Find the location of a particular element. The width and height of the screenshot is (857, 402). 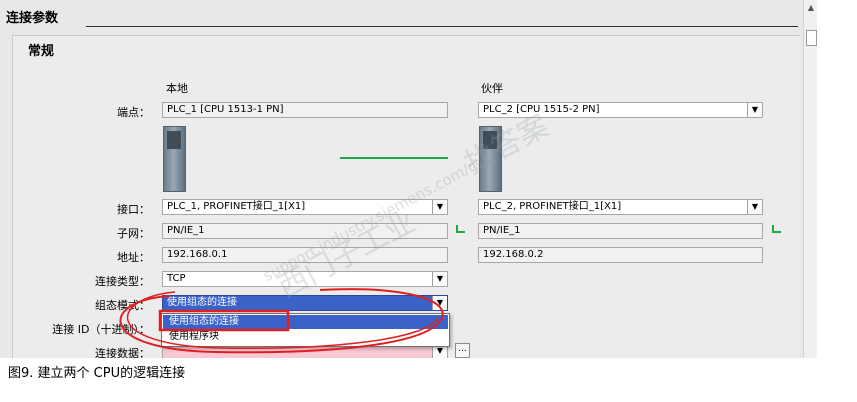

figure-caption: 图9. 建立两个 CPU的逻辑连接 is located at coordinates (97, 373).